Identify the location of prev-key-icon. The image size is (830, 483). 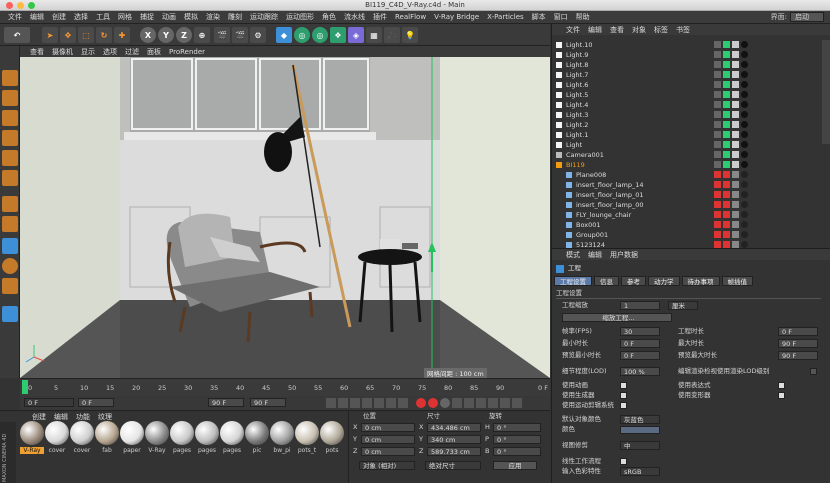
(343, 403).